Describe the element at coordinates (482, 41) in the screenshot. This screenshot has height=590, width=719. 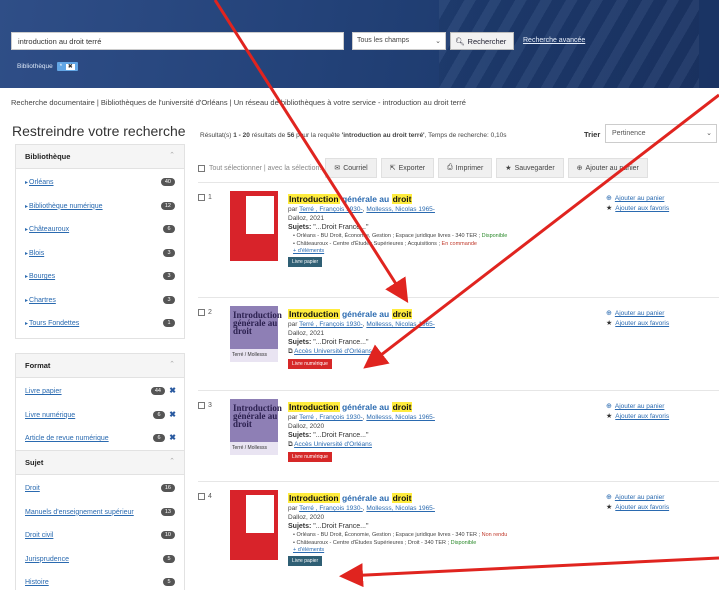
I see `search-button: 🔍︎ Rechercher` at that location.